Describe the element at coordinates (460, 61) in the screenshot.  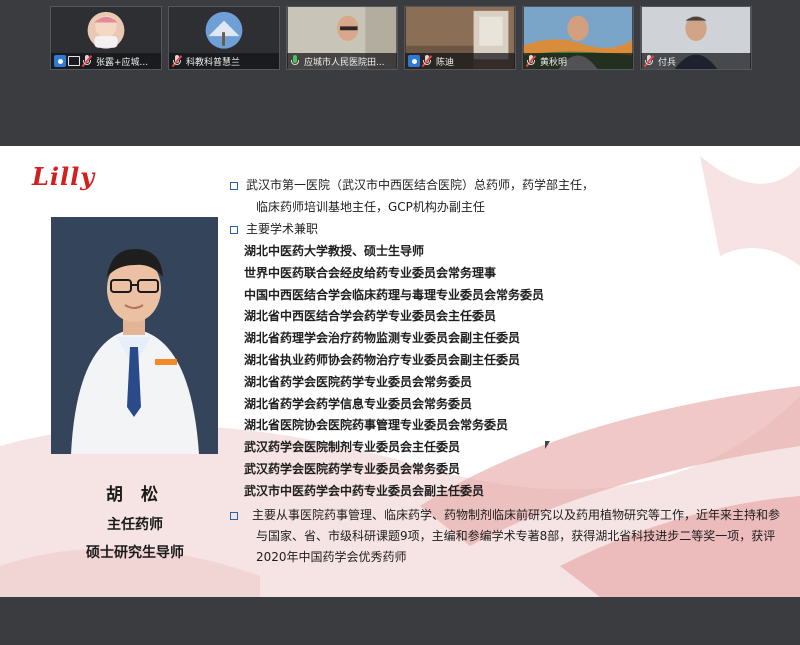
I see `participant-namebar-4: 陈迪` at that location.